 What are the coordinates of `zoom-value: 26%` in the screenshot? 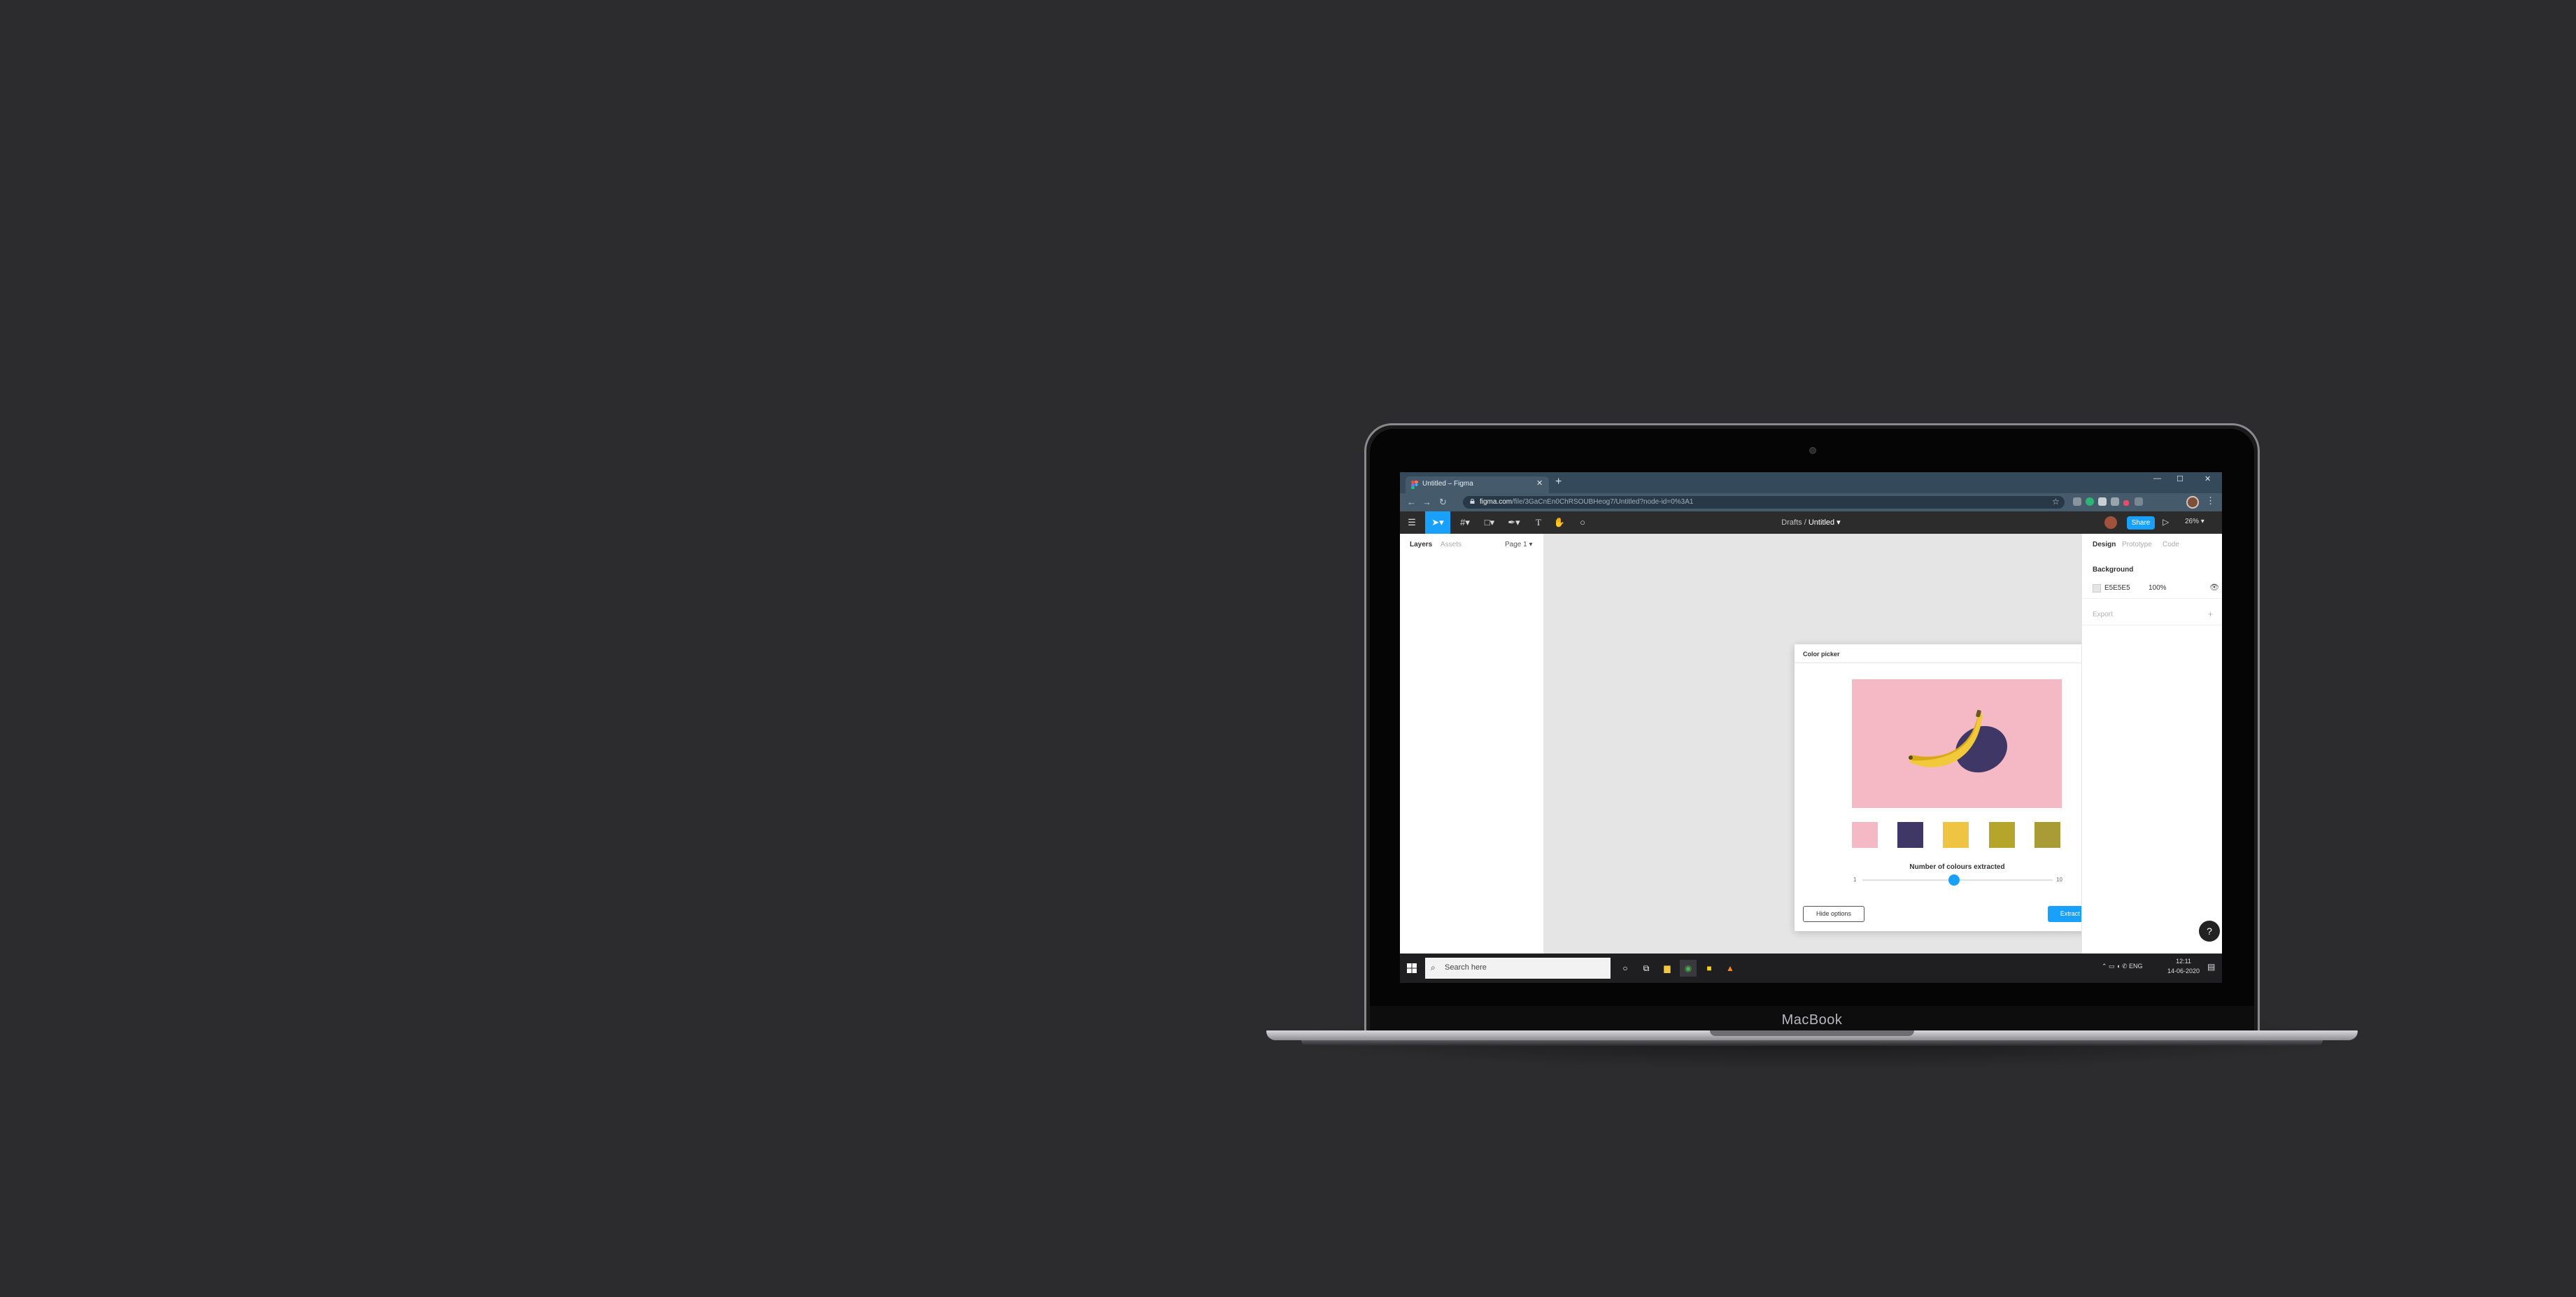 It's located at (2192, 522).